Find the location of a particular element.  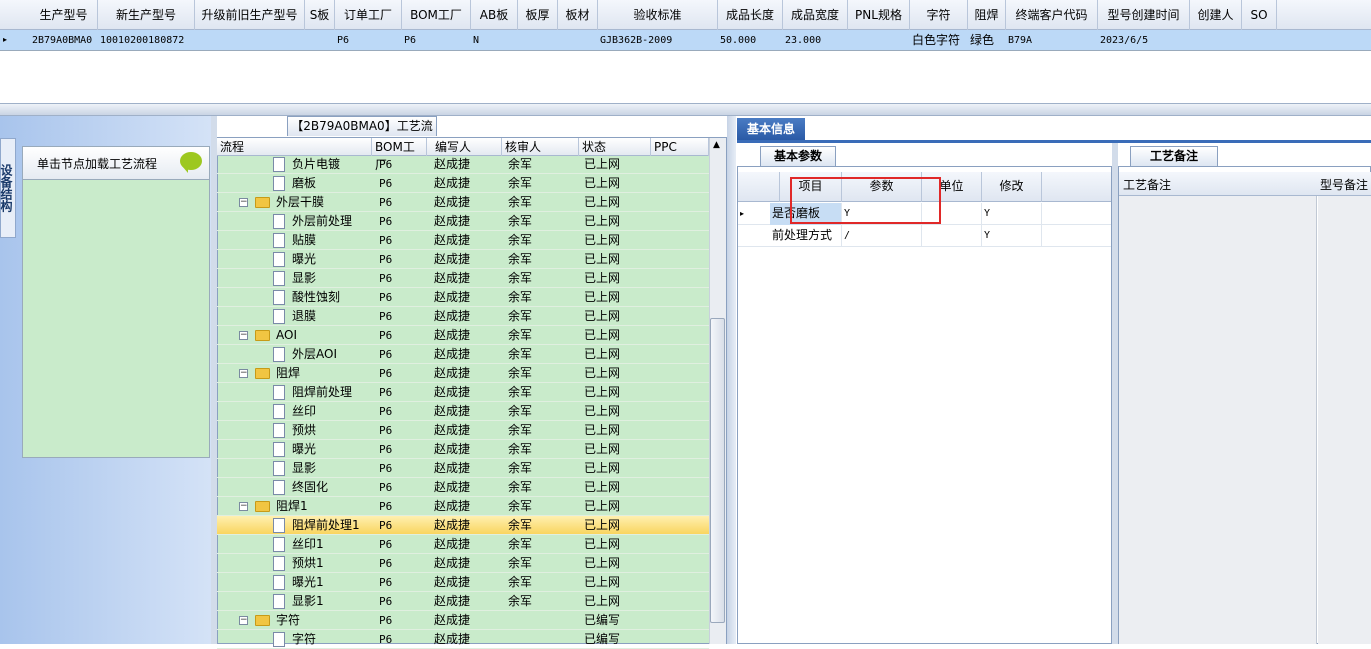

top-cell: 2023/6/5 is located at coordinates (1144, 40).